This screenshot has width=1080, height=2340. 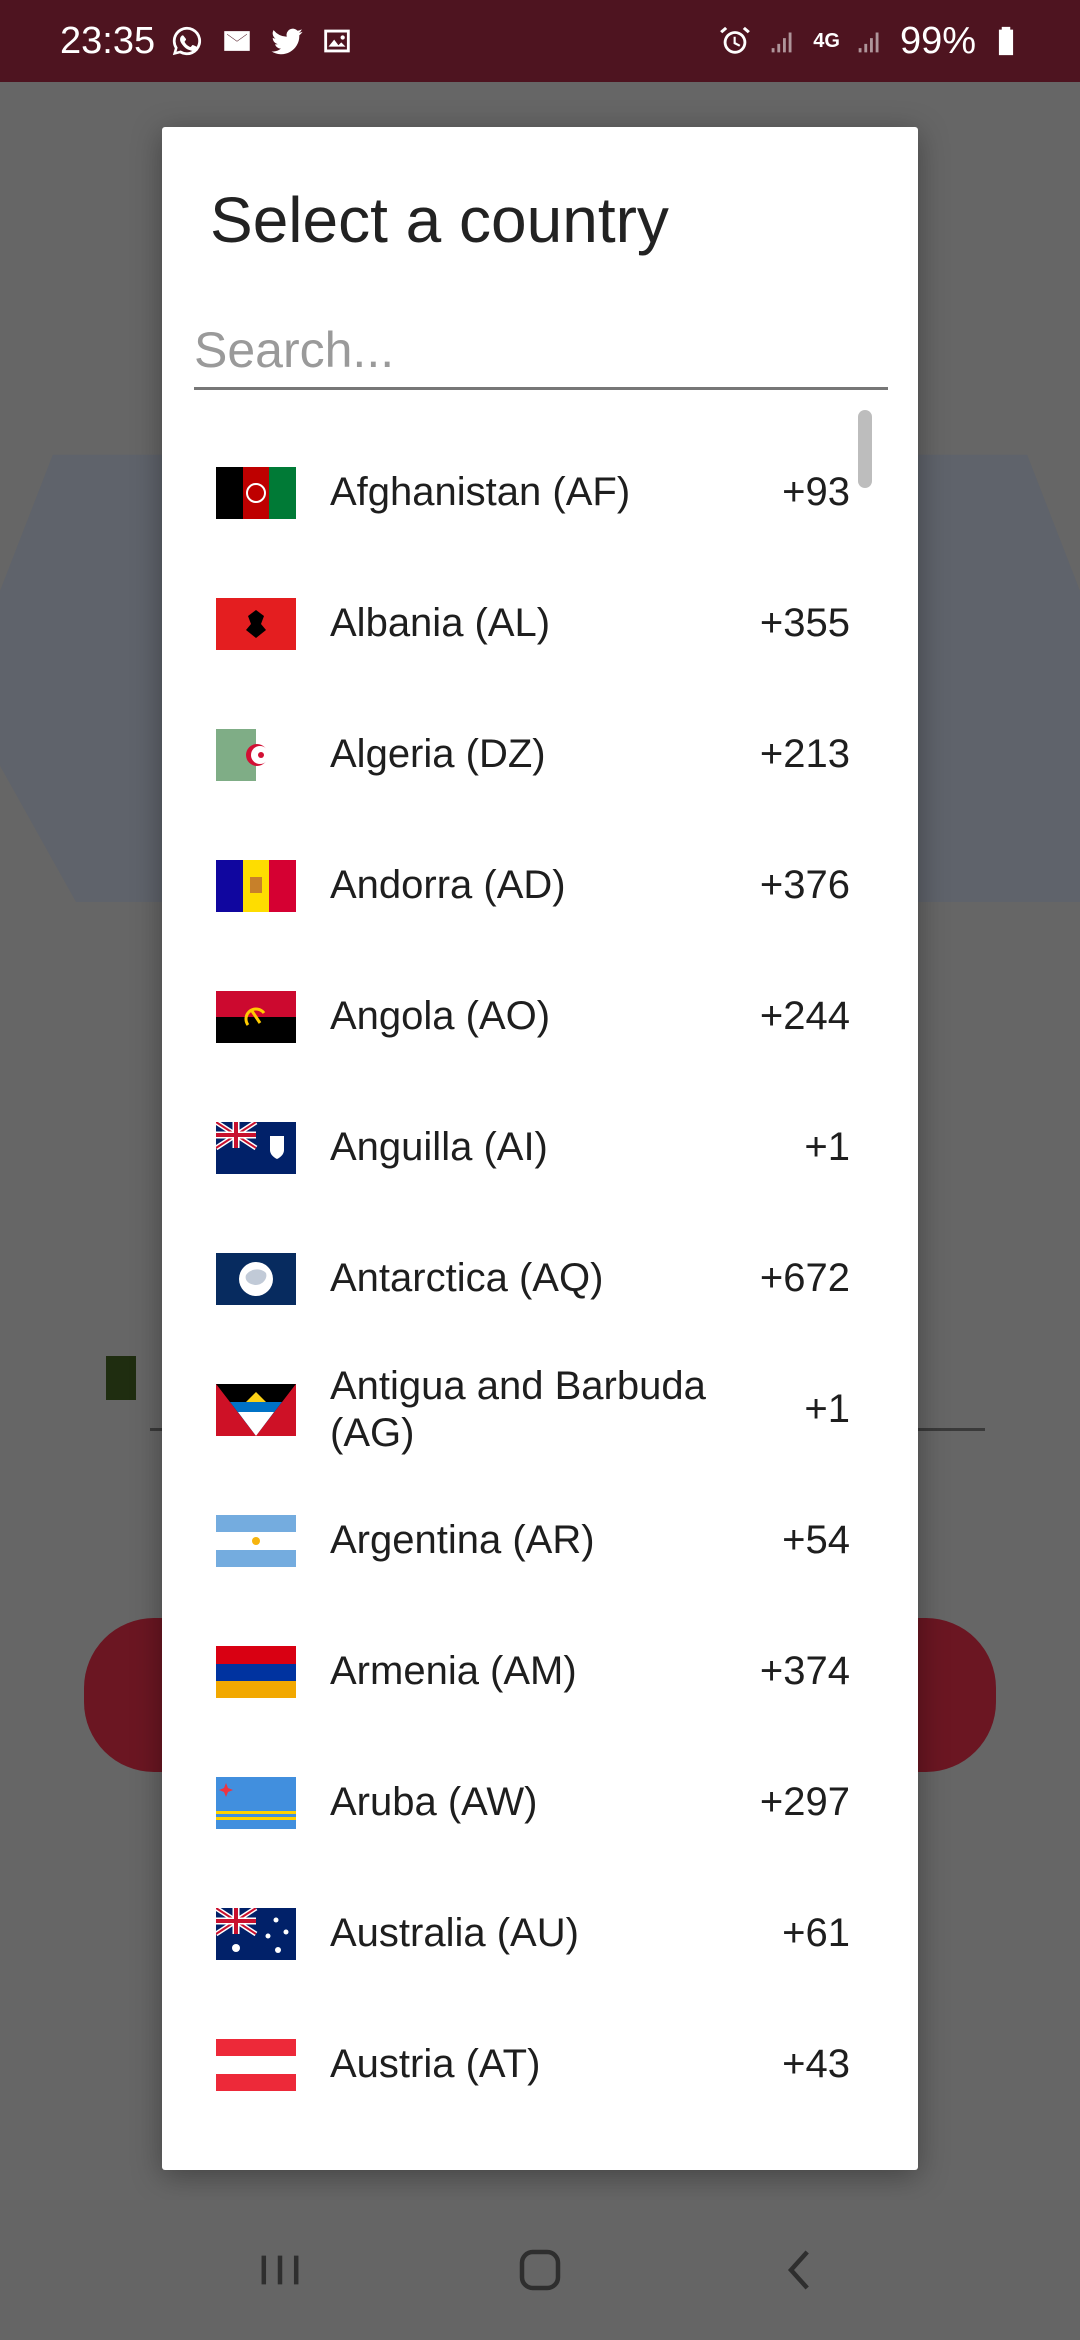 What do you see at coordinates (108, 40) in the screenshot?
I see `status-time: 23:35` at bounding box center [108, 40].